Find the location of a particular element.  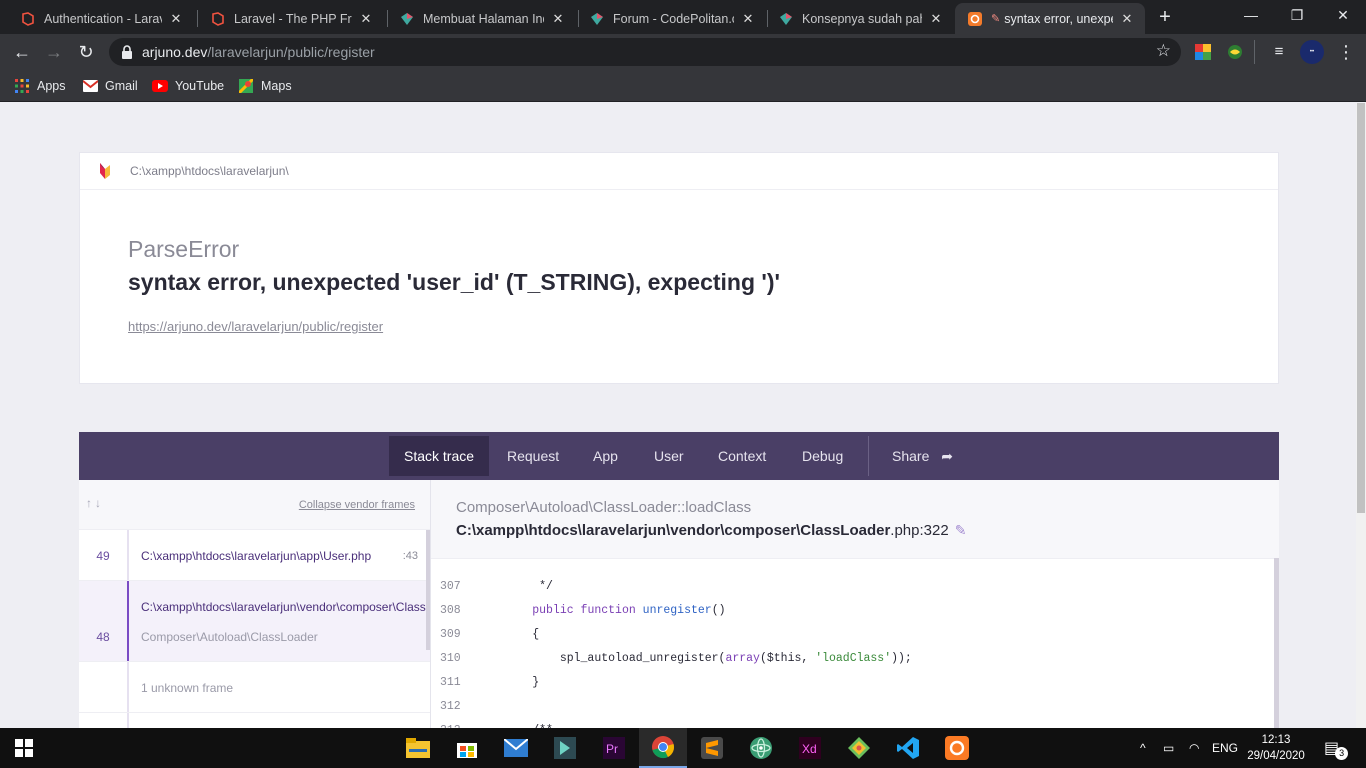

code-scrollbar is located at coordinates (1276, 643).